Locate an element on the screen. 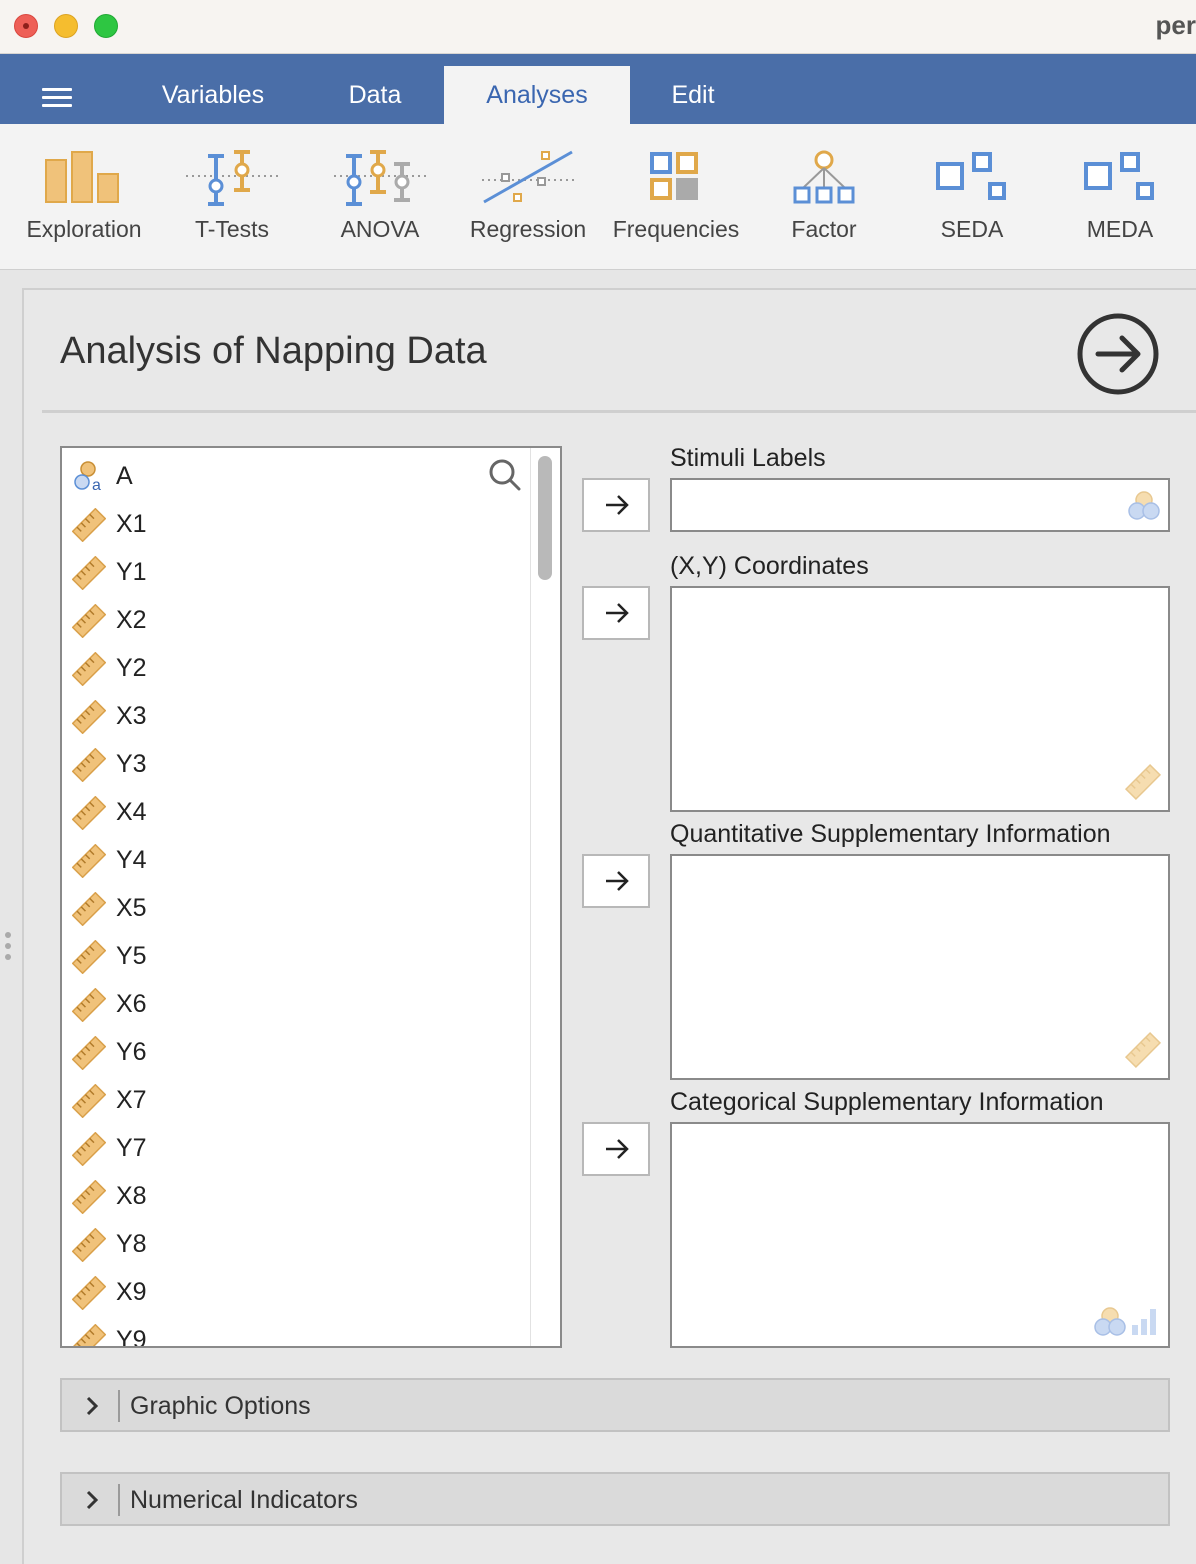 Image resolution: width=1196 pixels, height=1564 pixels. svg-text: a is located at coordinates (96, 485).